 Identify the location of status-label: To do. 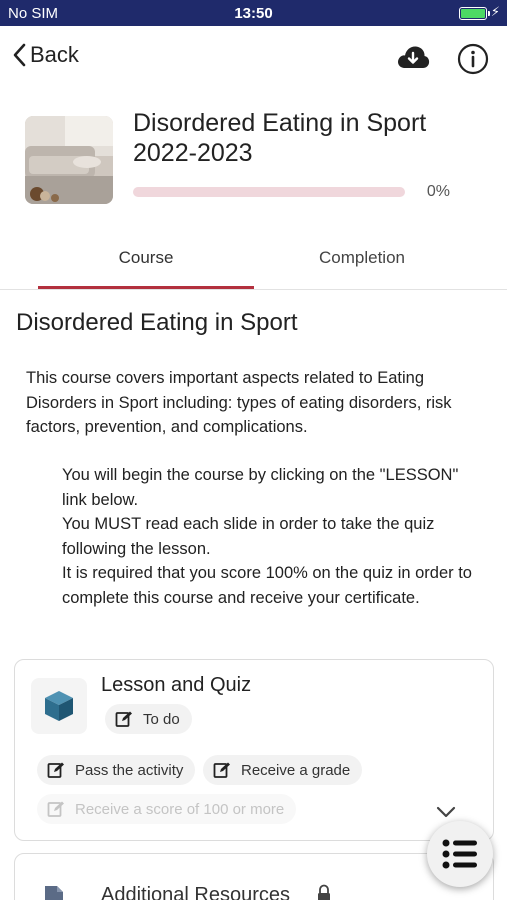
(161, 719).